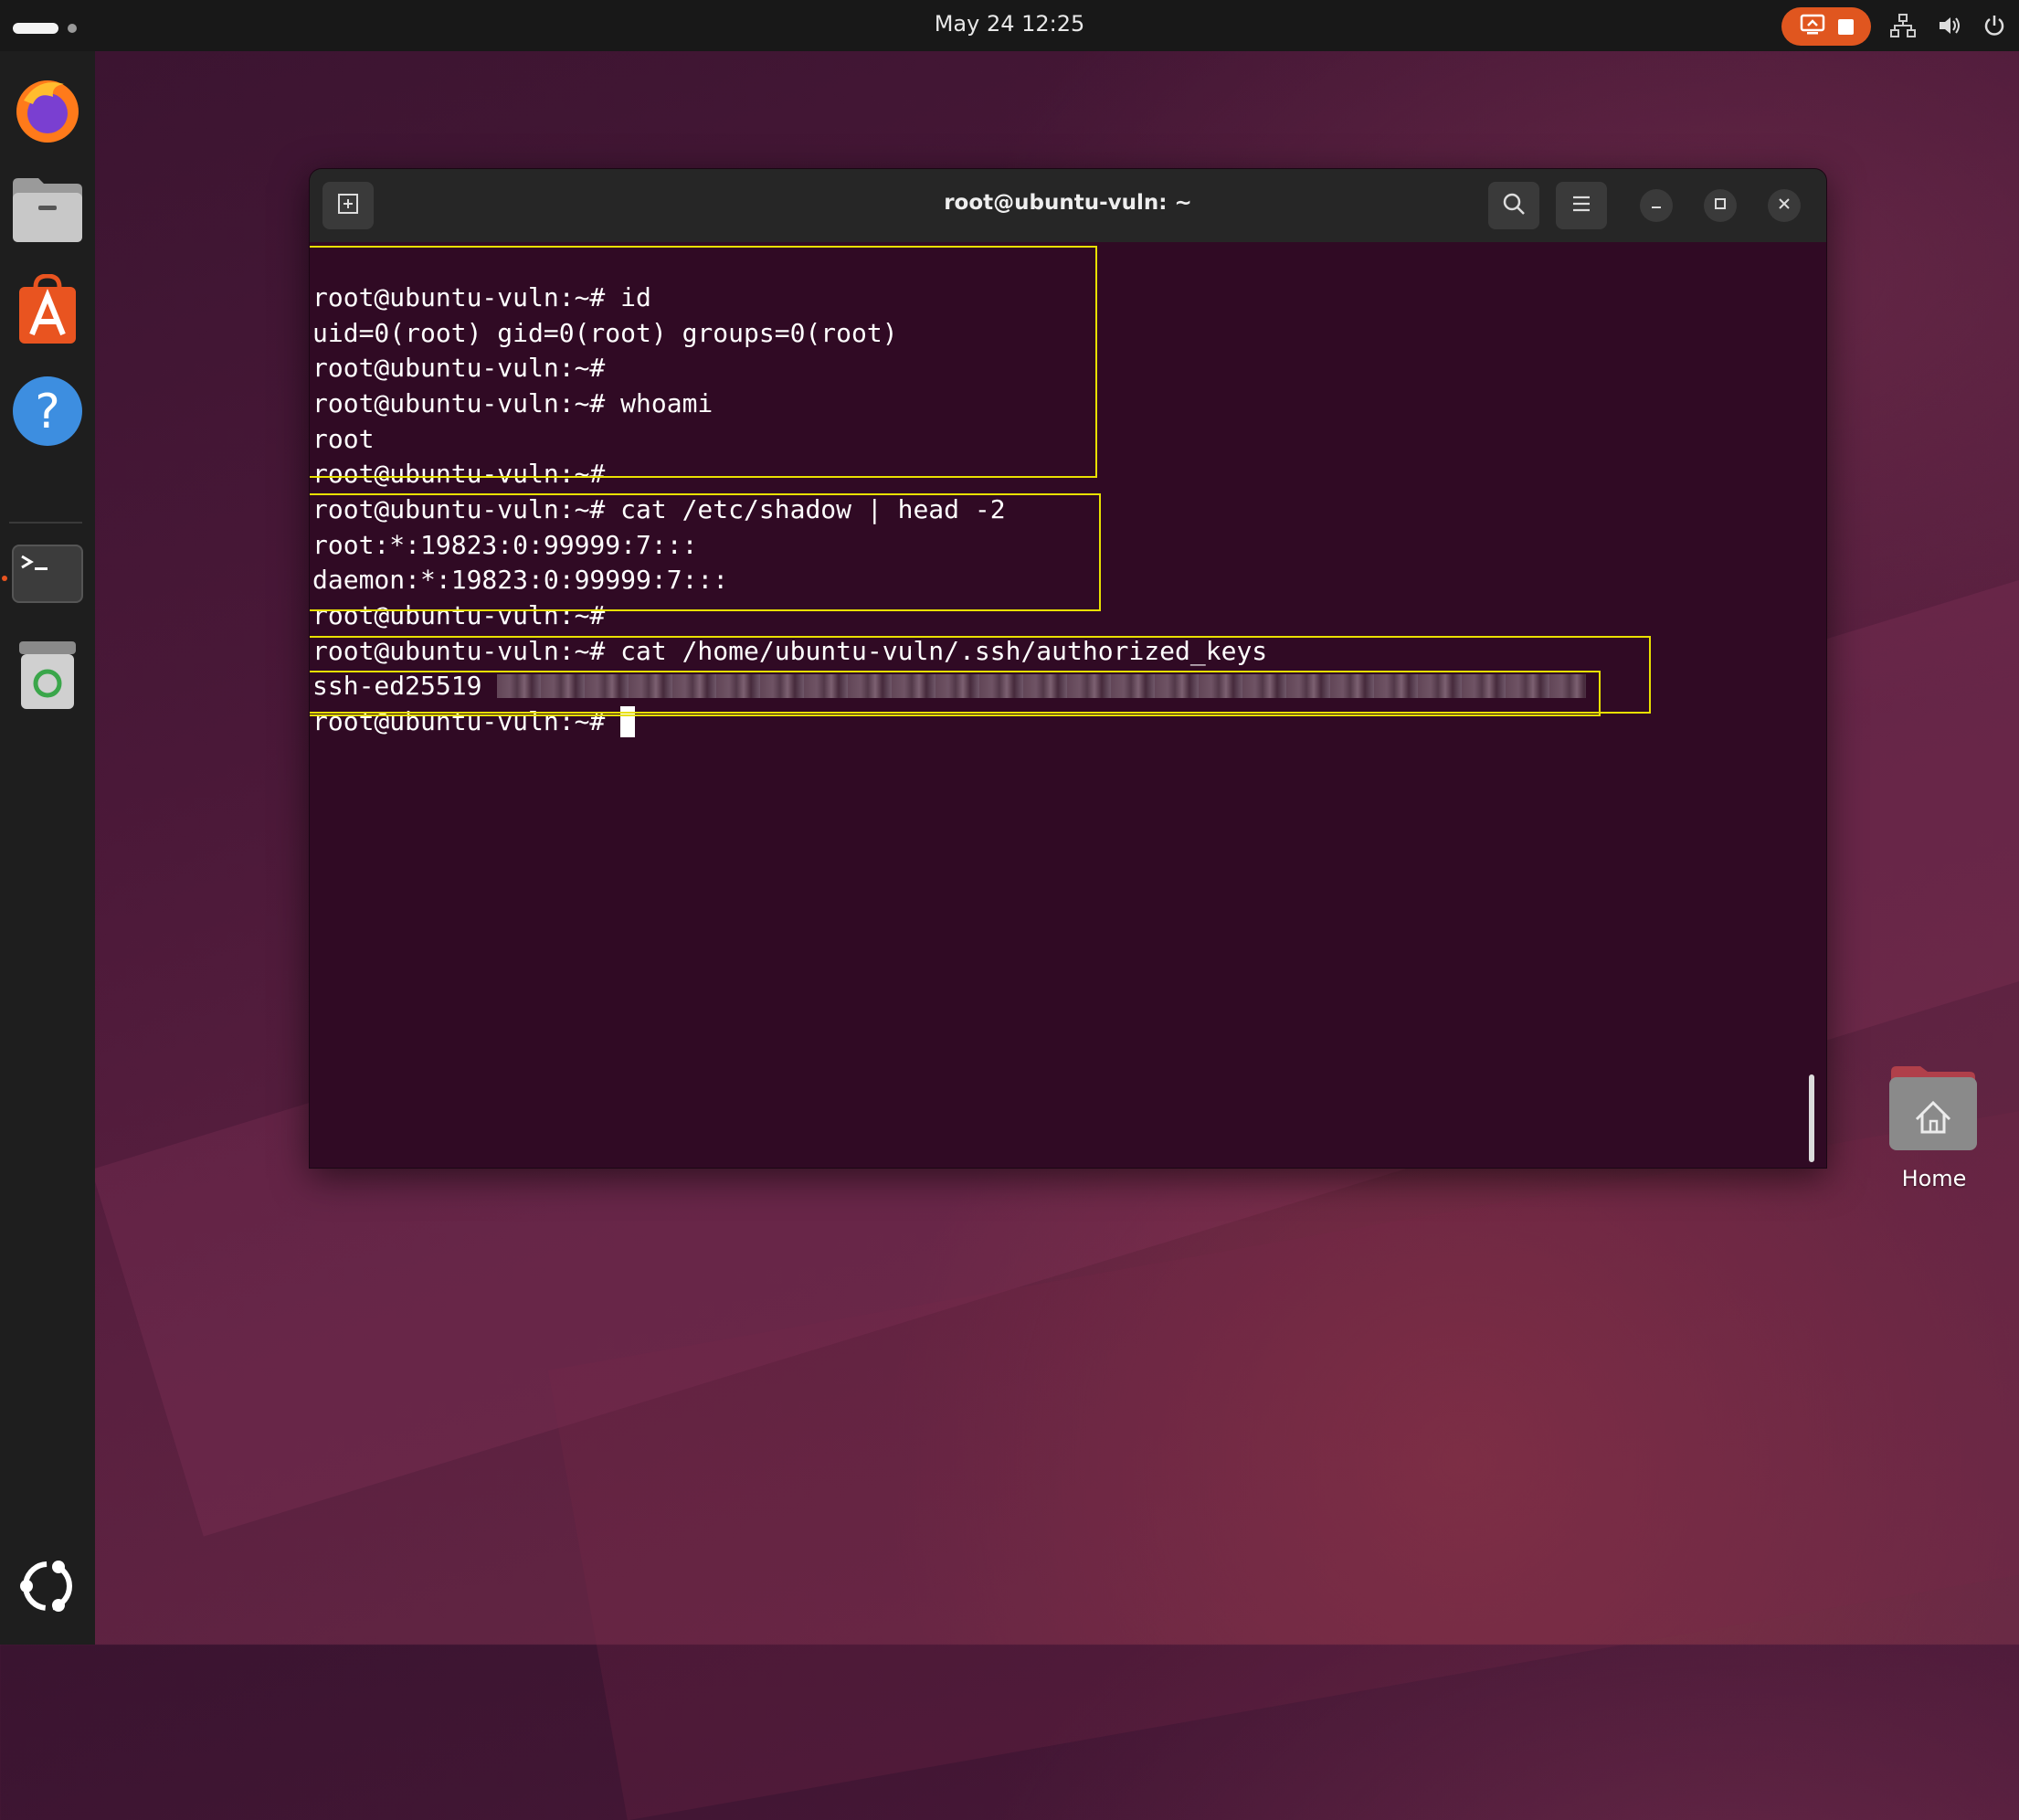  I want to click on minimize-button, so click(1657, 206).